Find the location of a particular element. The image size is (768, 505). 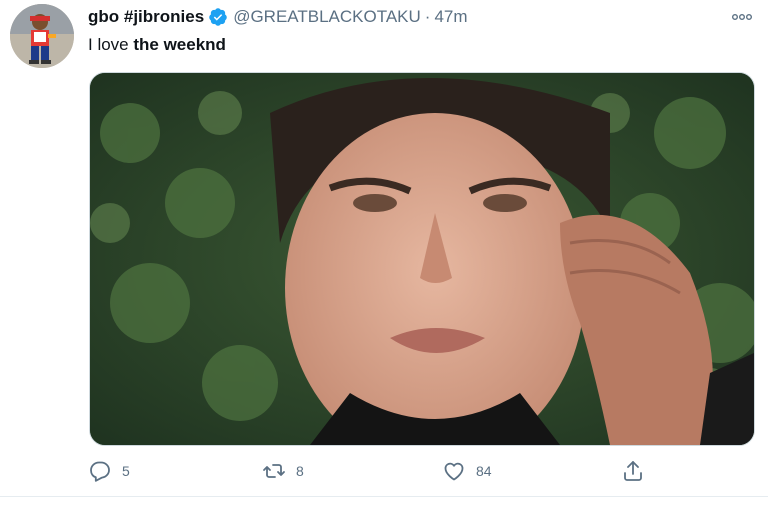

avatar is located at coordinates (42, 36).